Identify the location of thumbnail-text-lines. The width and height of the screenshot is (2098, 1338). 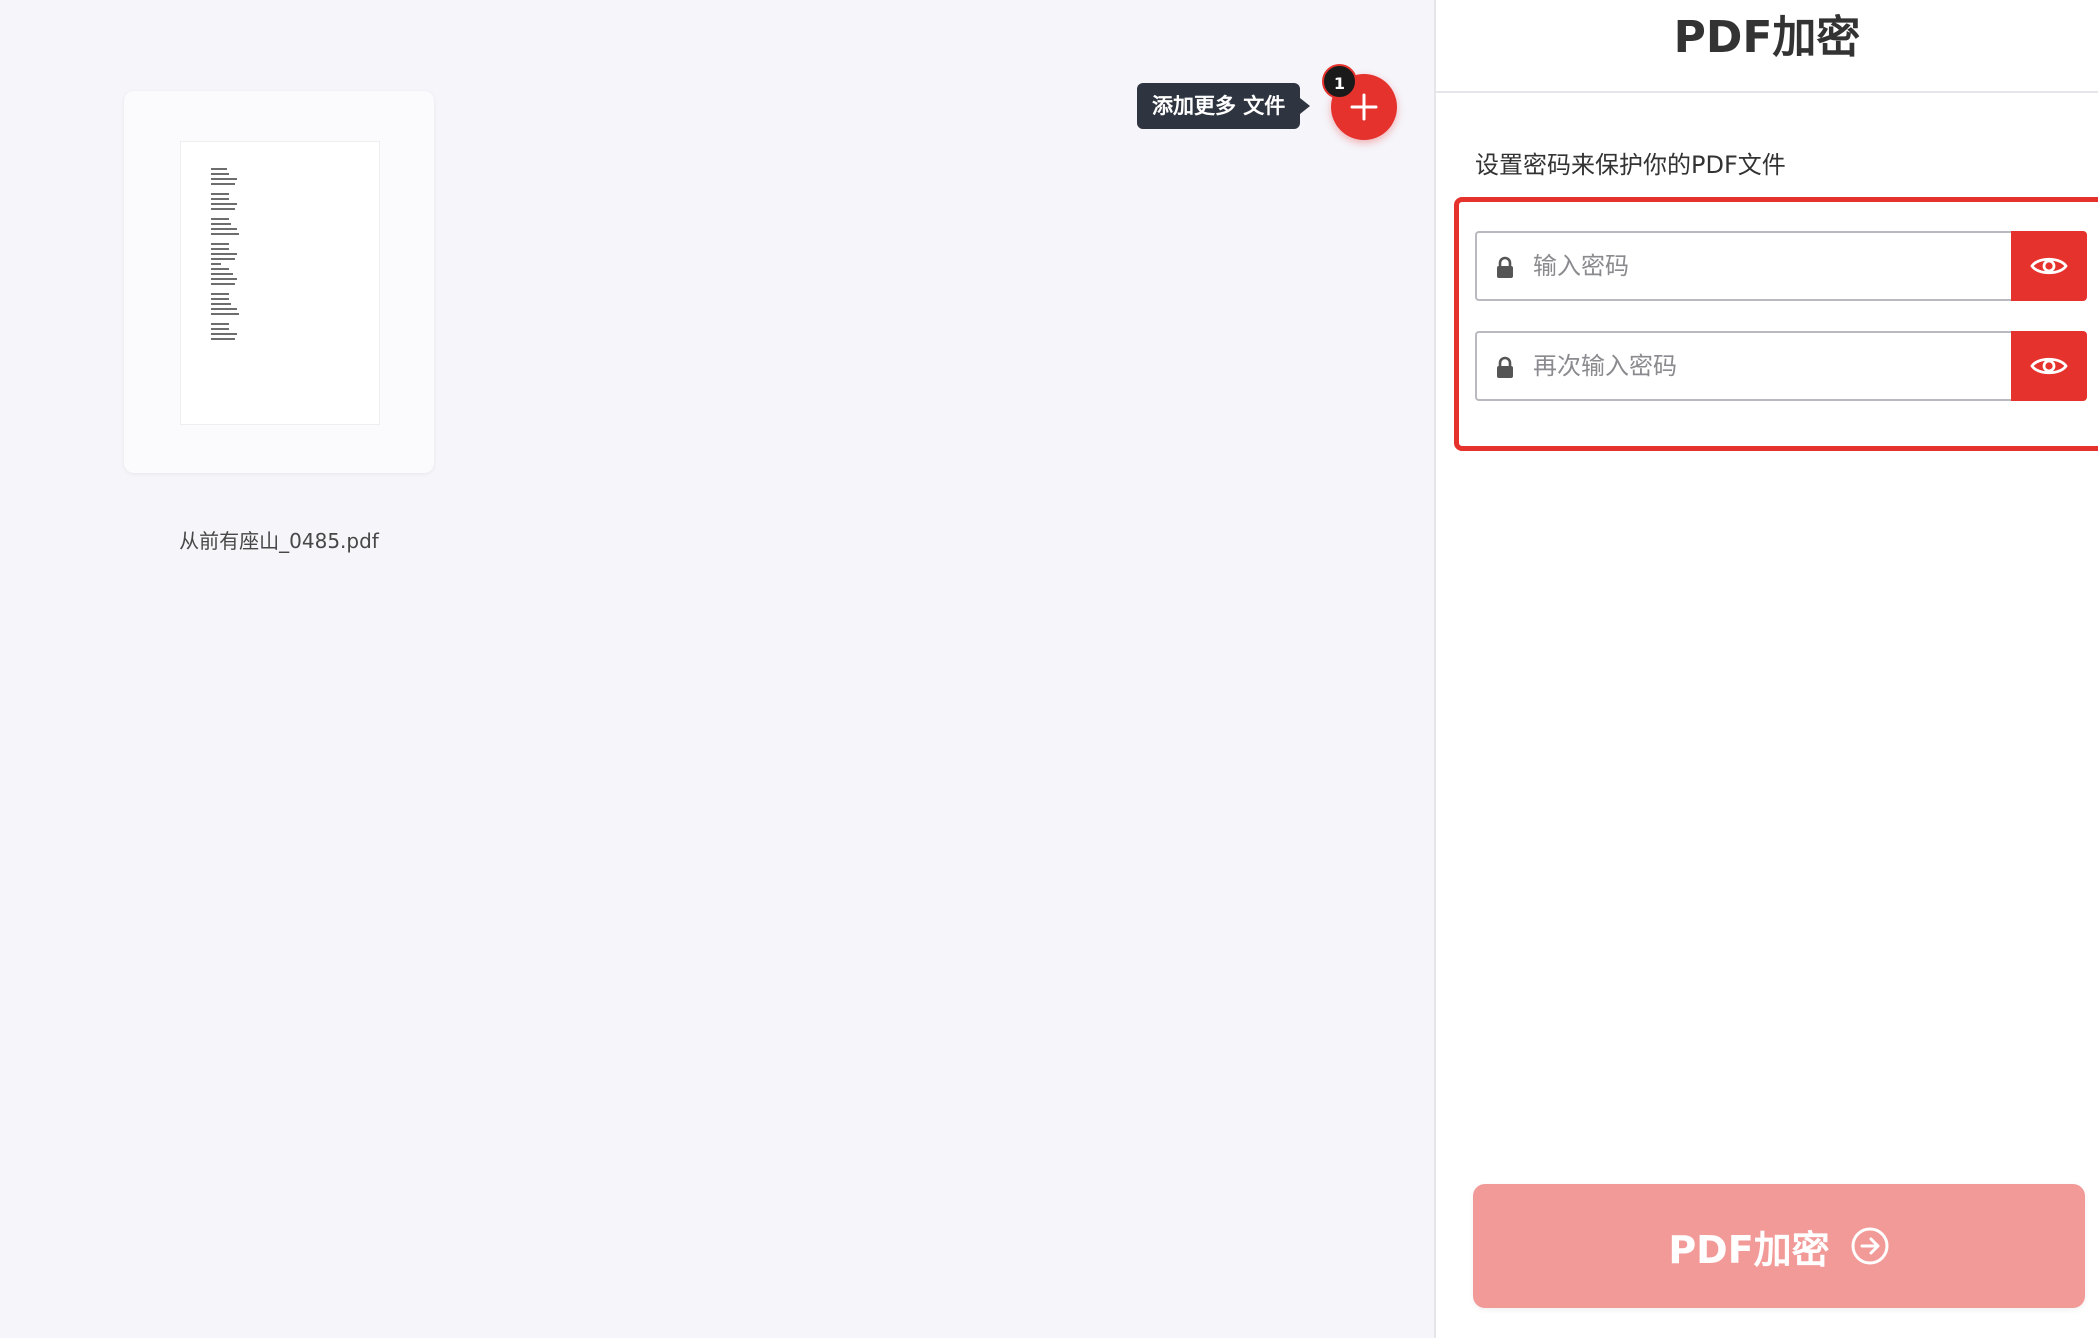
(225, 255).